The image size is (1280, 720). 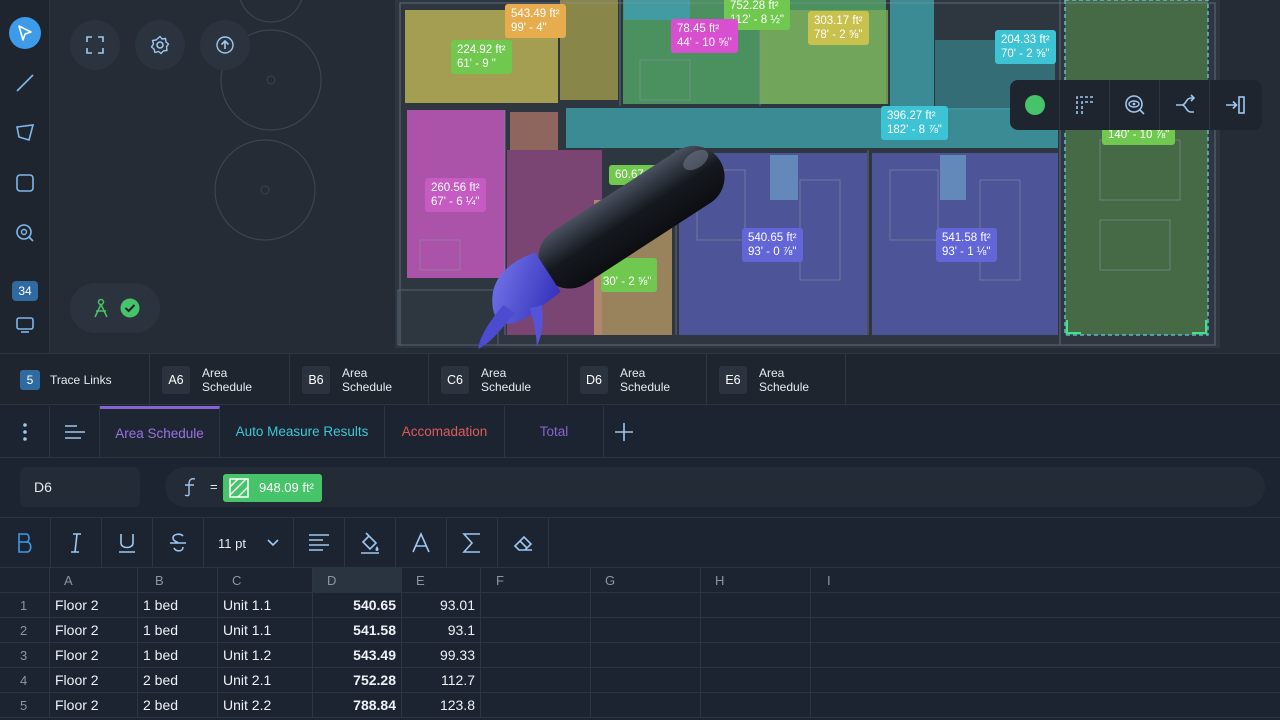 What do you see at coordinates (302, 431) in the screenshot?
I see `tab-auto-measure-results: Auto Measure Results` at bounding box center [302, 431].